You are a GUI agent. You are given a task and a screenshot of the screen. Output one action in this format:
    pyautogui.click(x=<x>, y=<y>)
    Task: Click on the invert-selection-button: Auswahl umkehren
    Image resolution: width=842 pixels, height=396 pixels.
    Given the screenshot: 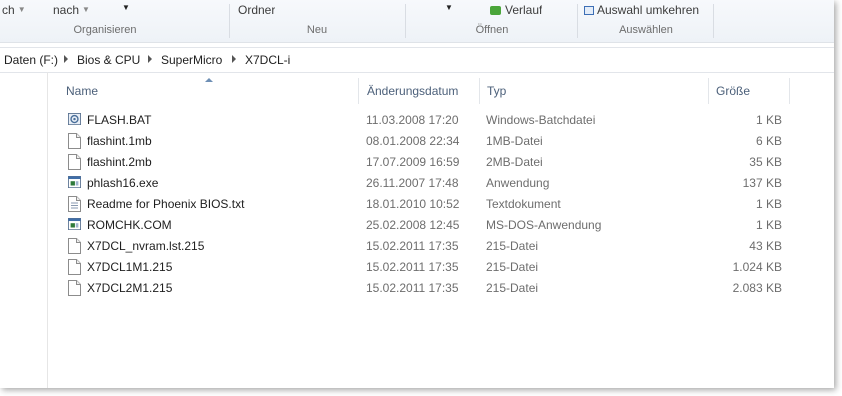 What is the action you would take?
    pyautogui.click(x=641, y=9)
    